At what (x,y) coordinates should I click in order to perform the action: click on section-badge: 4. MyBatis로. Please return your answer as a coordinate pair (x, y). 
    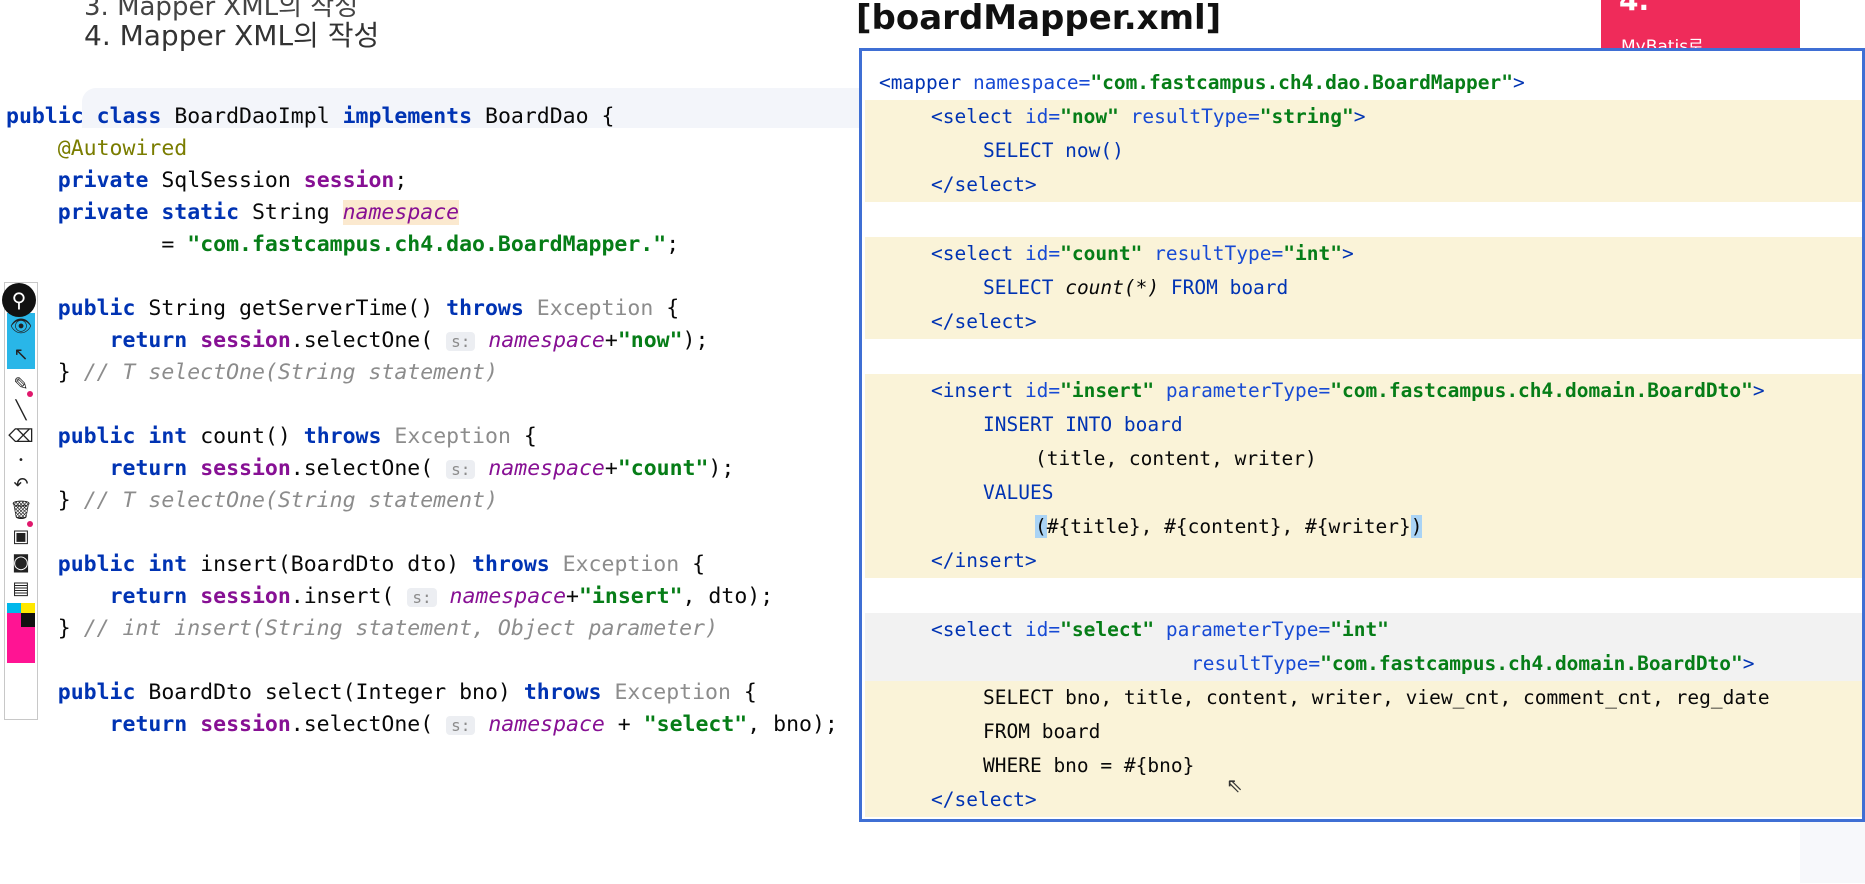
    Looking at the image, I should click on (1700, 28).